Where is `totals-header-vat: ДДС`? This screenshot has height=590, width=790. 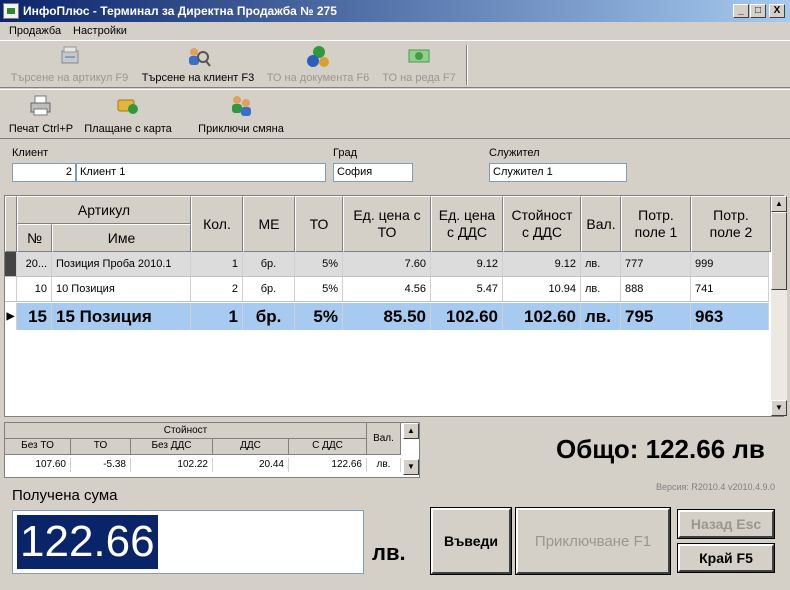 totals-header-vat: ДДС is located at coordinates (251, 447).